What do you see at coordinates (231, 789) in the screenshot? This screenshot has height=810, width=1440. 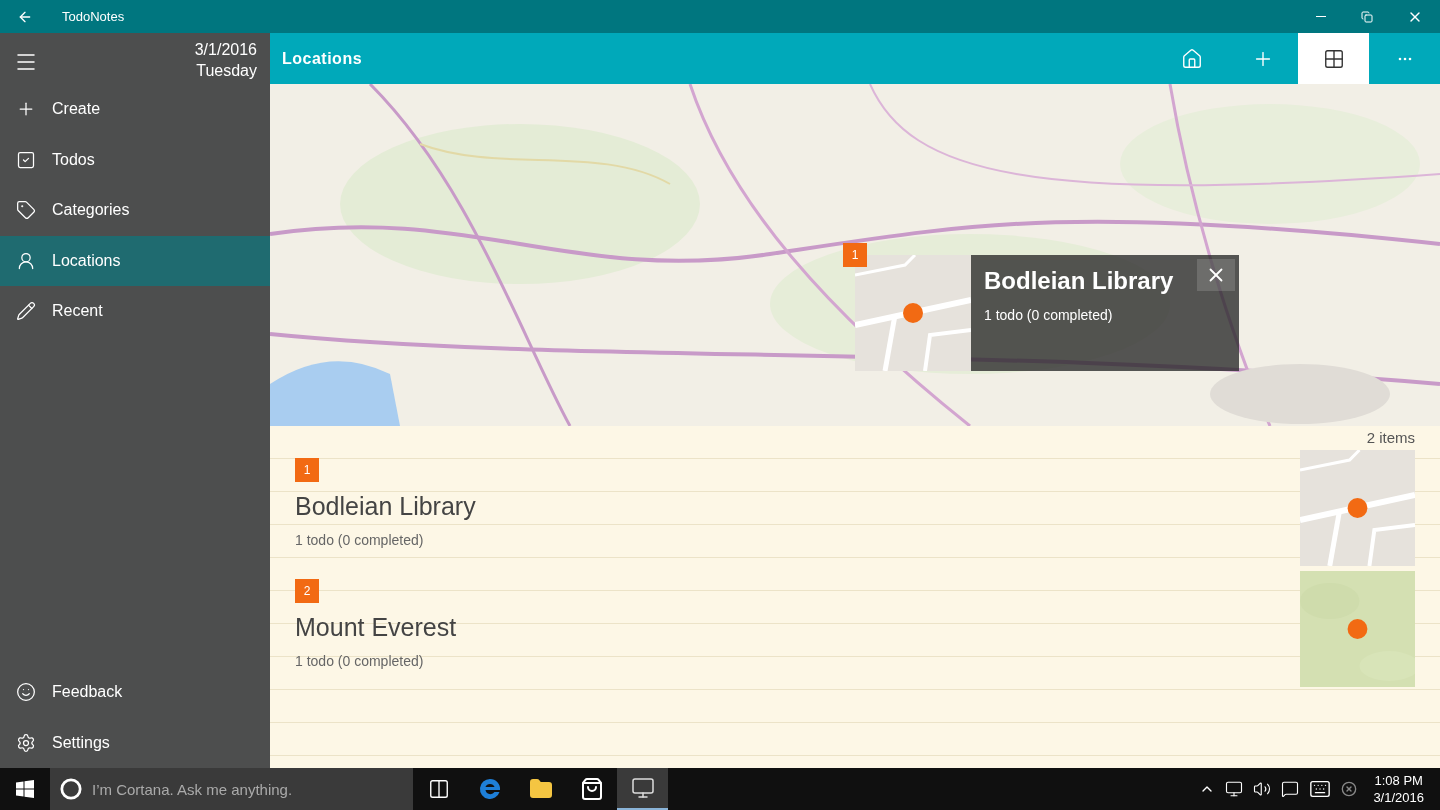 I see `search-field: I’m Cortana. Ask me anything.` at bounding box center [231, 789].